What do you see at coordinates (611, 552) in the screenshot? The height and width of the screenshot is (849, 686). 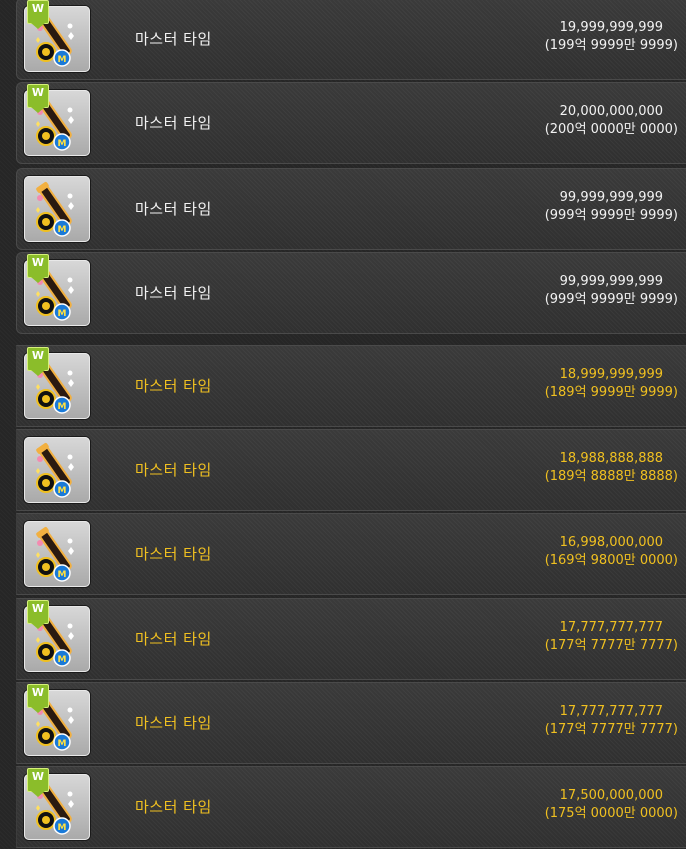 I see `item-price: 16,998,000,000 (169억 9800만 0000)` at bounding box center [611, 552].